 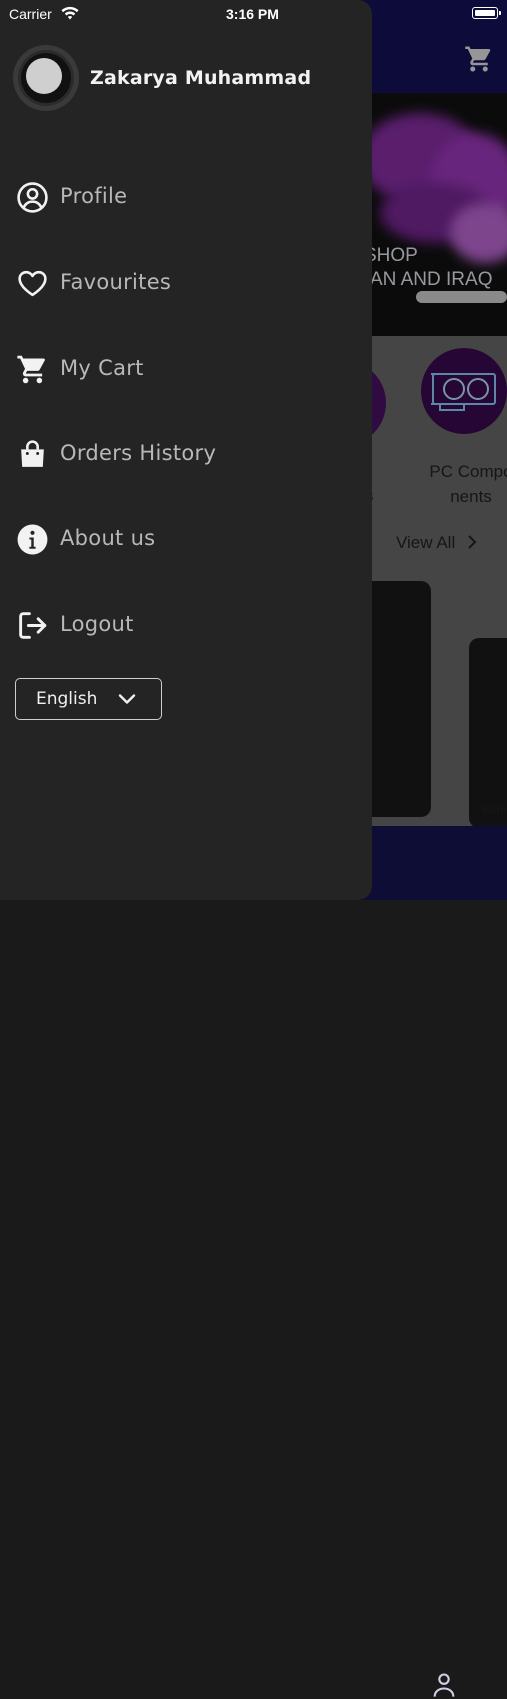 What do you see at coordinates (30, 14) in the screenshot?
I see `carrier-label: Carrier` at bounding box center [30, 14].